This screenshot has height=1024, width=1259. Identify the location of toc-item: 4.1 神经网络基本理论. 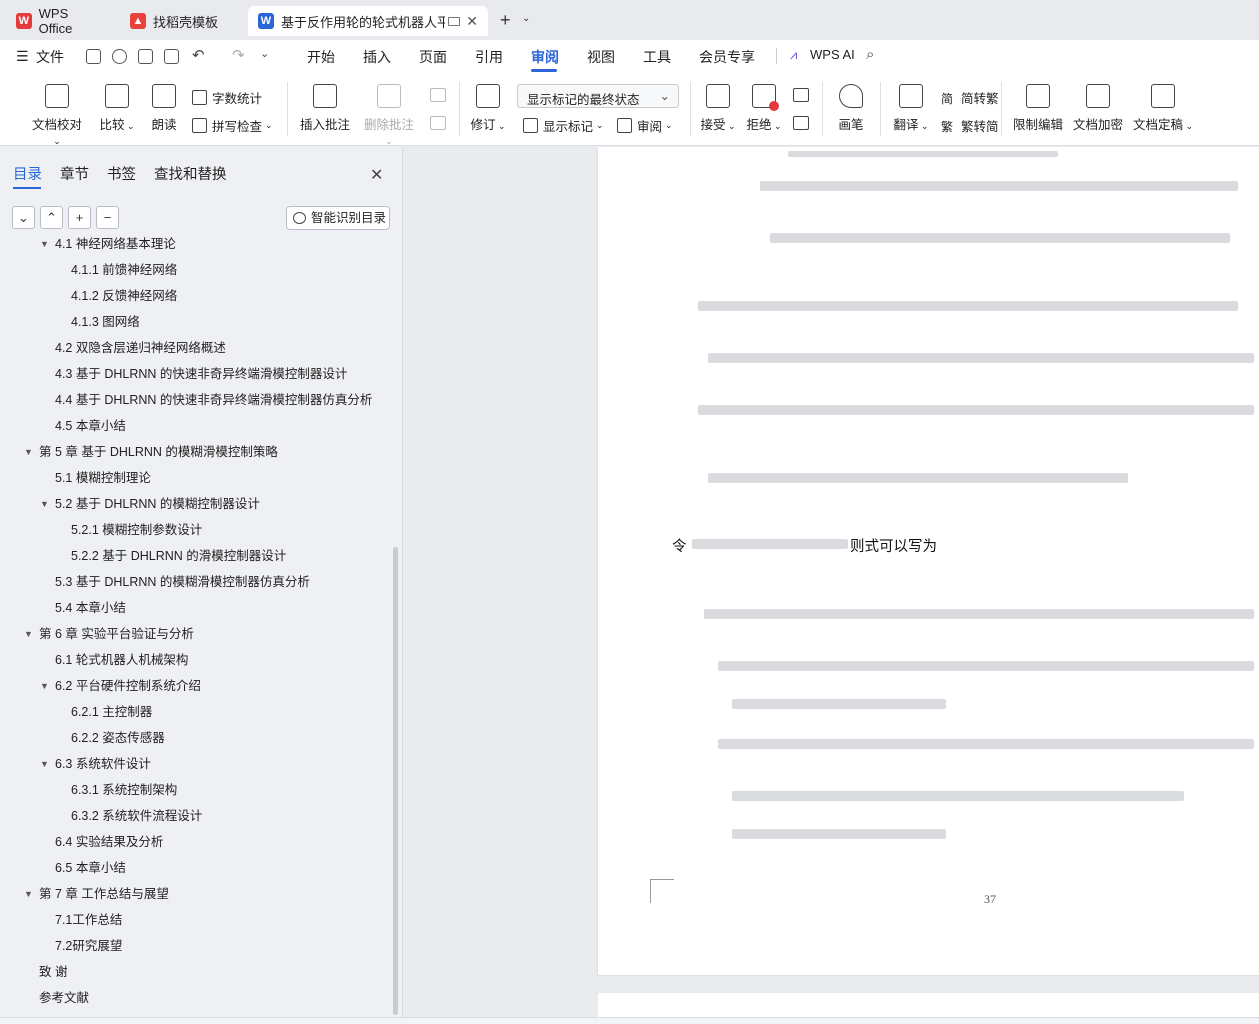
(115, 247).